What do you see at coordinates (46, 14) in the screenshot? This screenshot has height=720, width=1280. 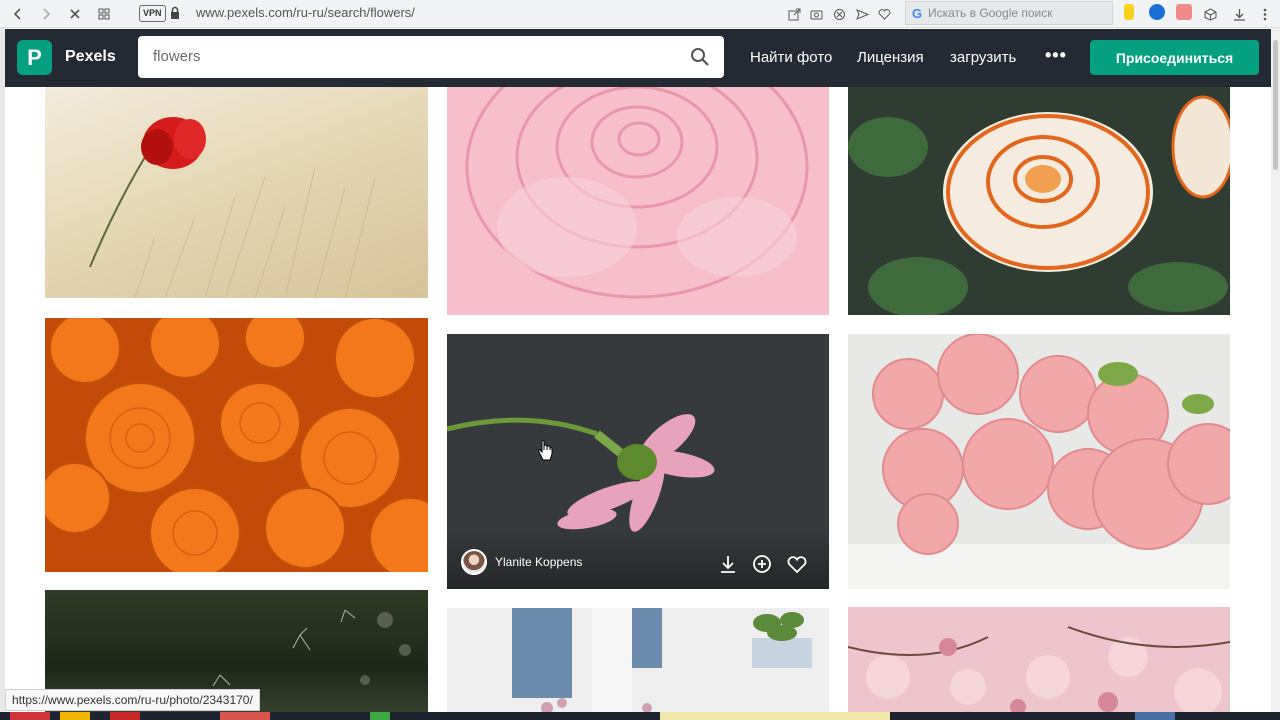 I see `forward-icon` at bounding box center [46, 14].